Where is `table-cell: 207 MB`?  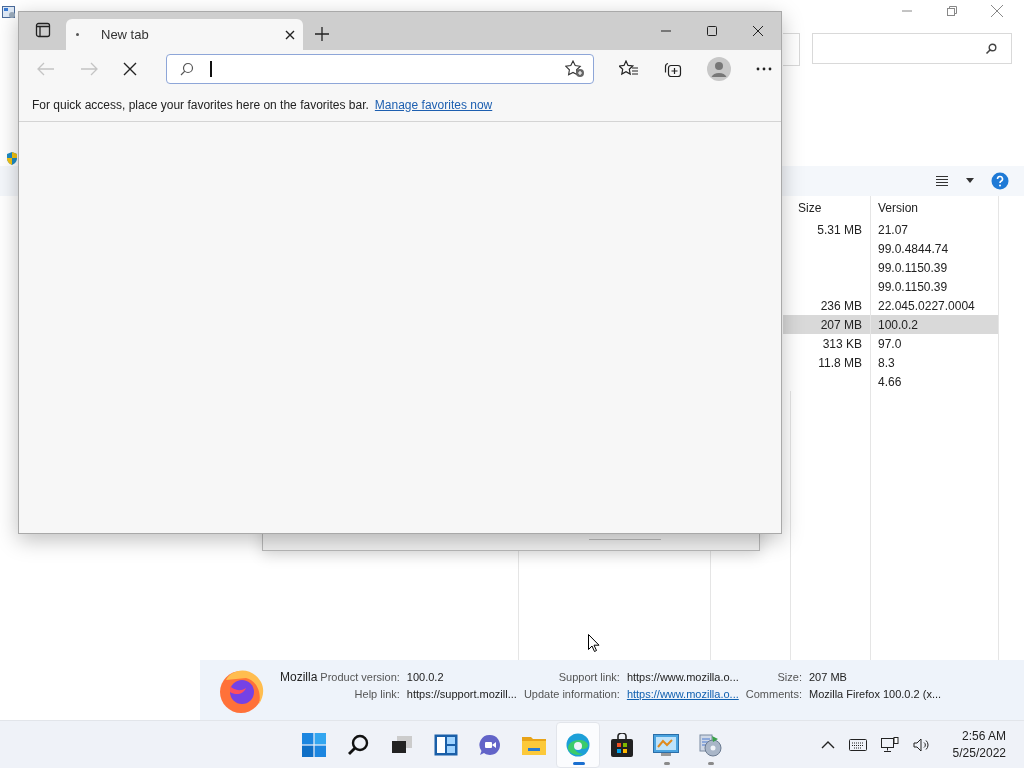 table-cell: 207 MB is located at coordinates (841, 324).